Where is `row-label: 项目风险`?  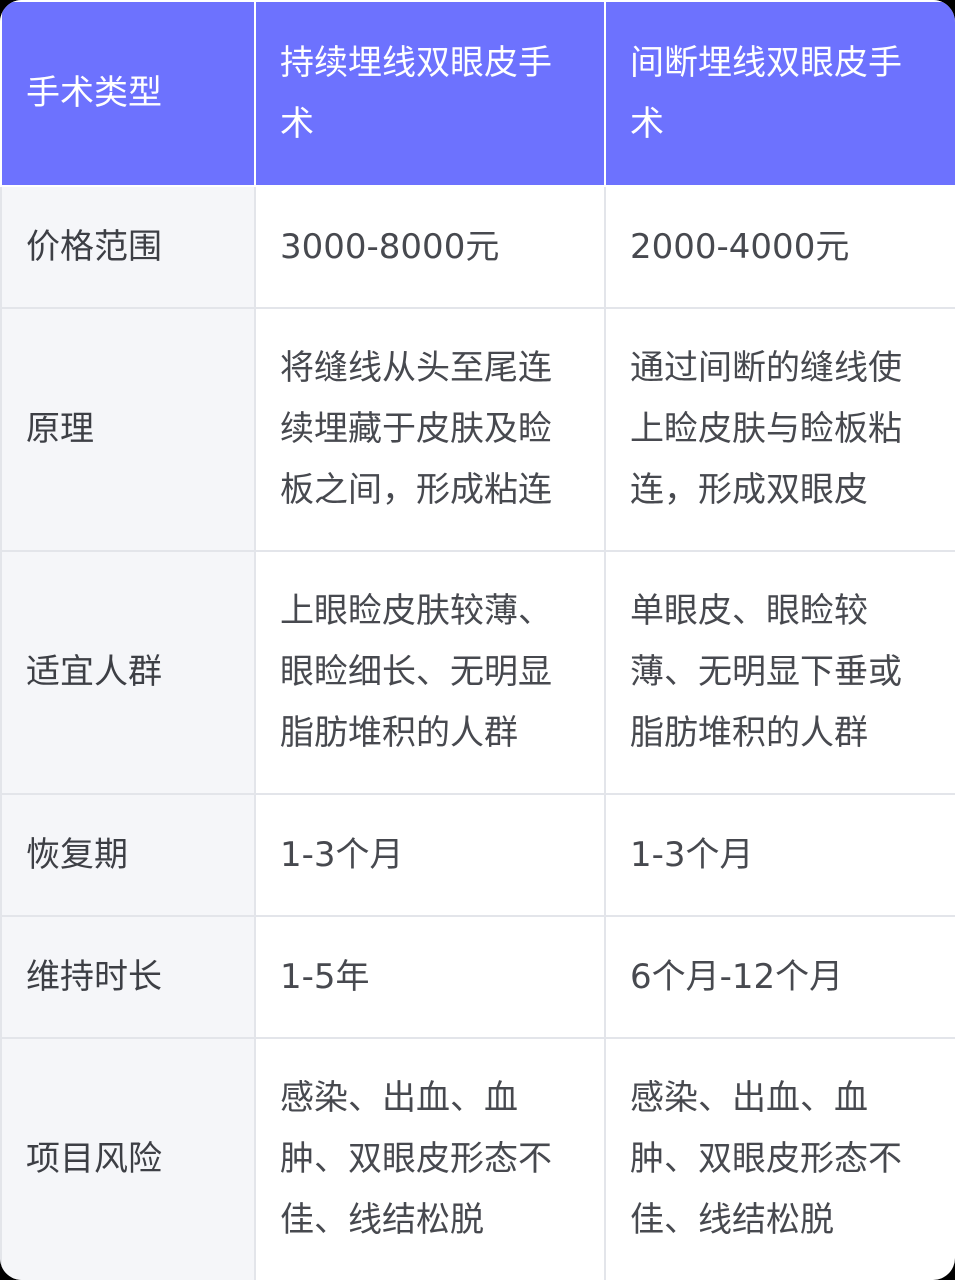
row-label: 项目风险 is located at coordinates (128, 1158).